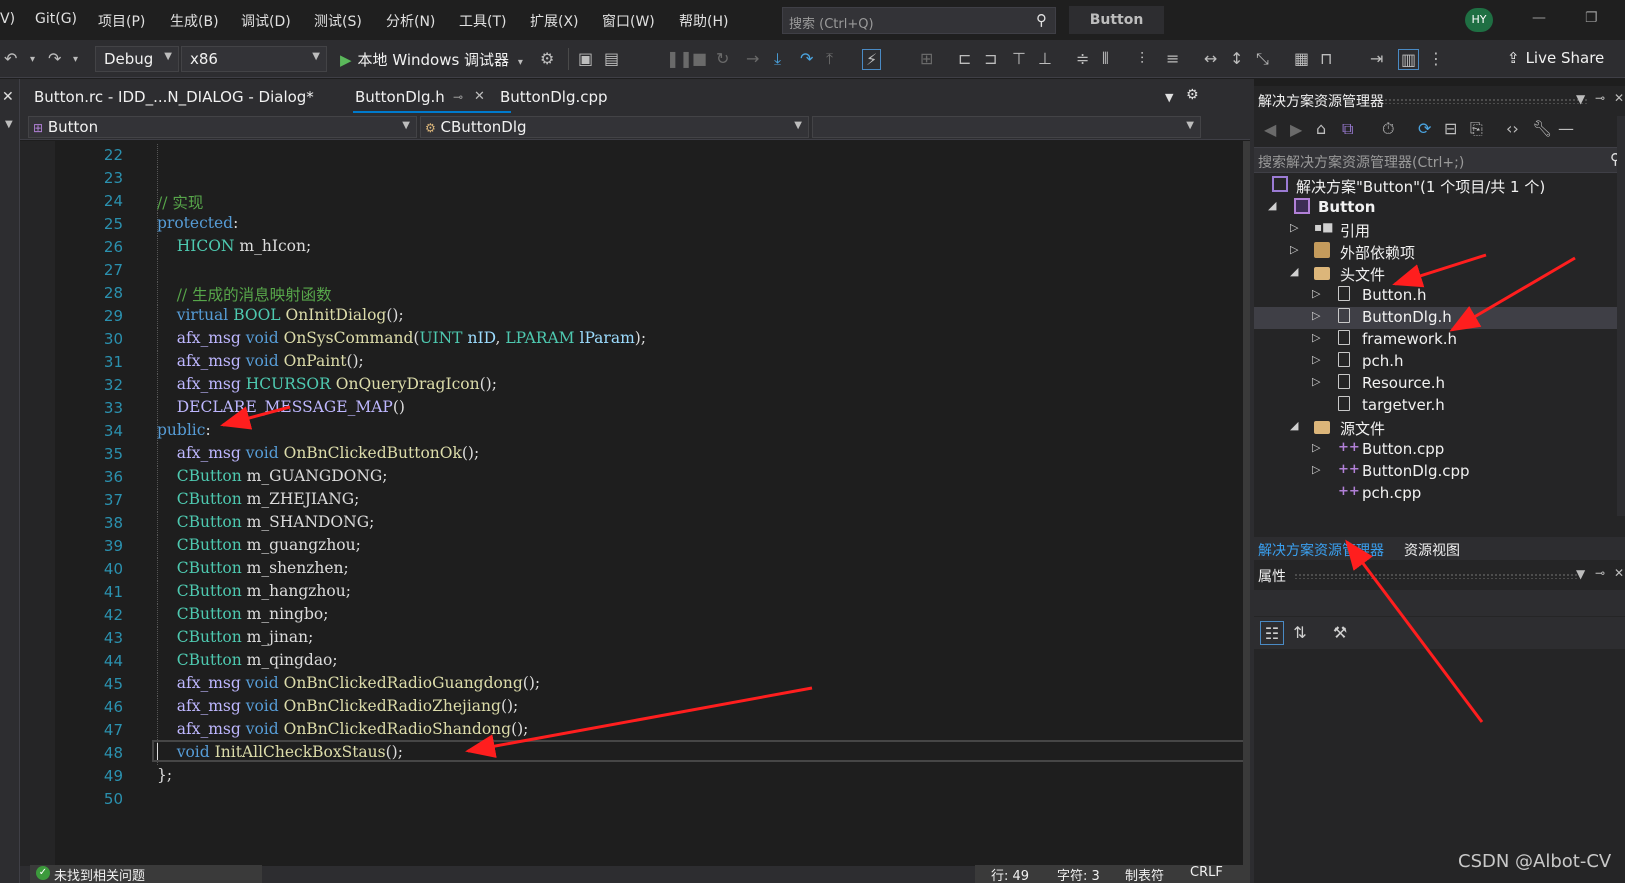 This screenshot has height=883, width=1625. What do you see at coordinates (266, 21) in the screenshot?
I see `menu-debug: 调试(D)` at bounding box center [266, 21].